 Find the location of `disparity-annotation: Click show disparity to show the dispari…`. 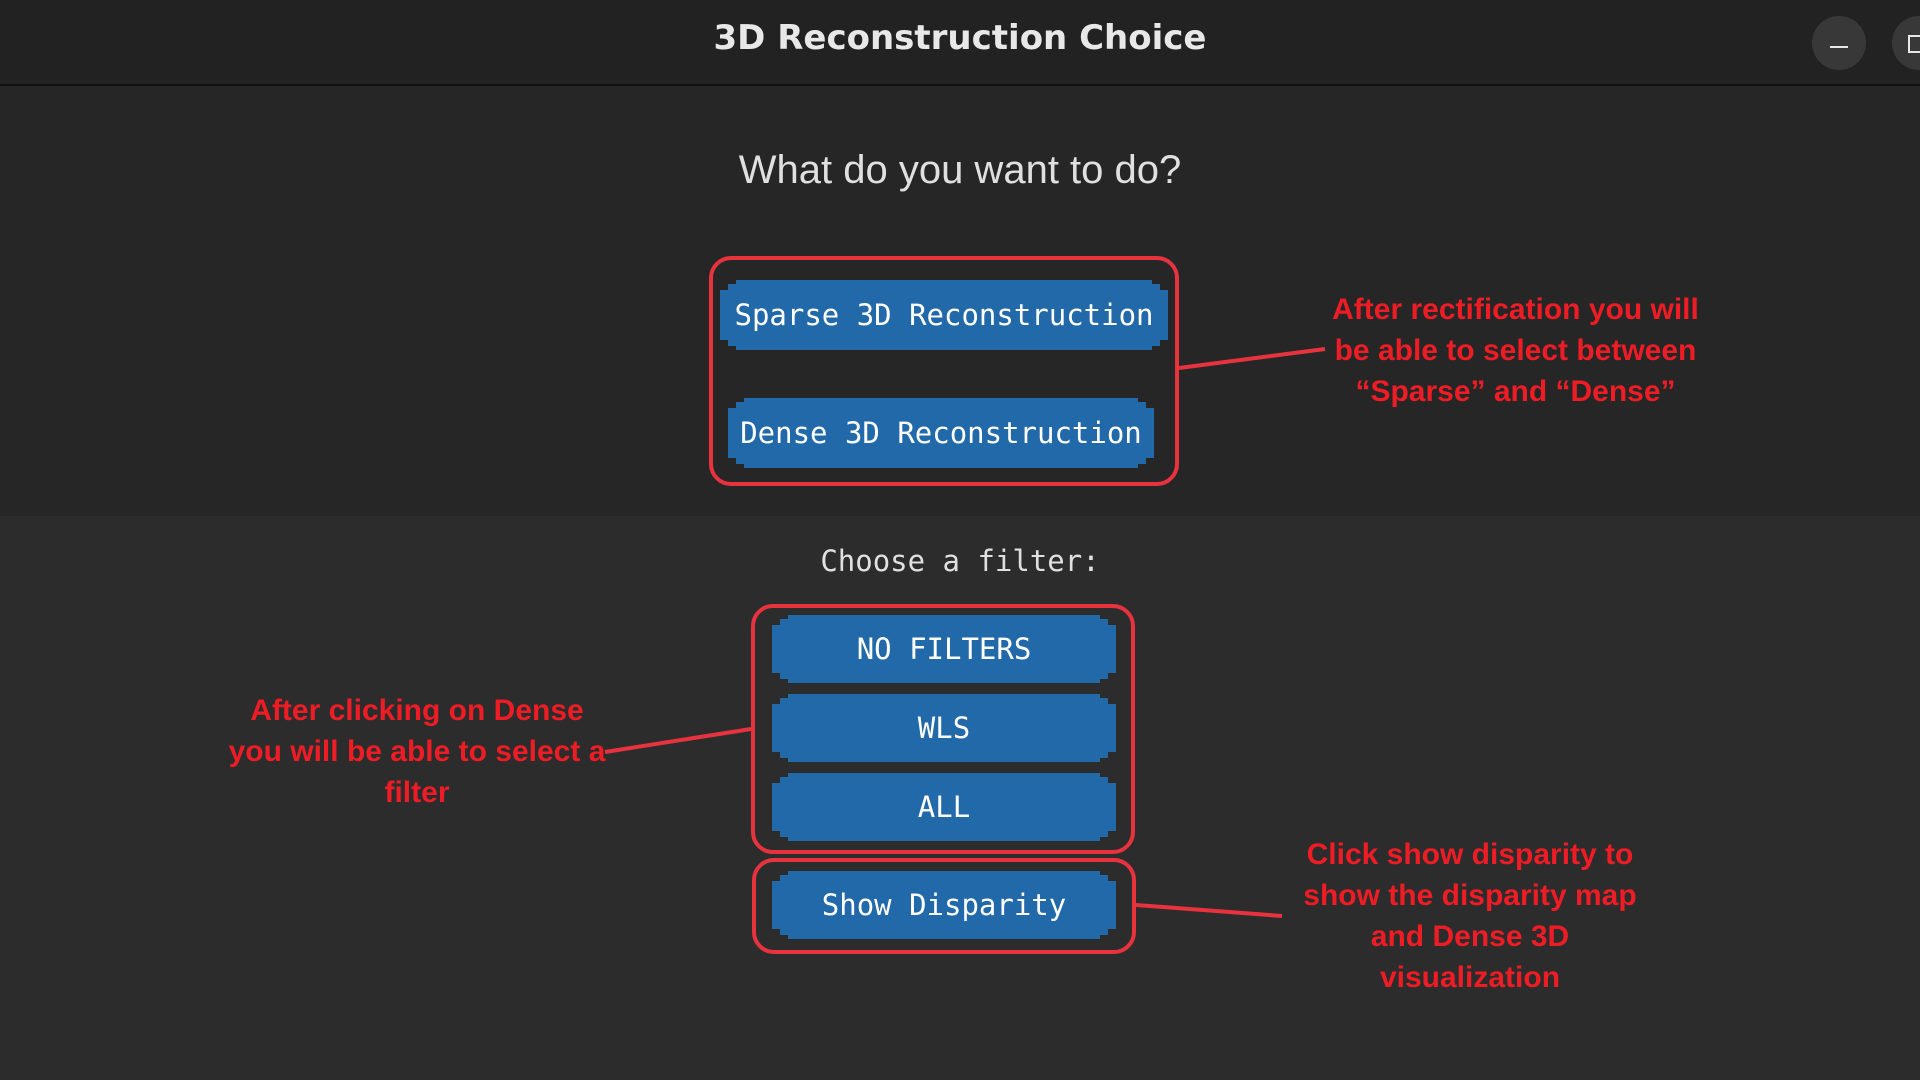

disparity-annotation: Click show disparity to show the dispari… is located at coordinates (1470, 916).